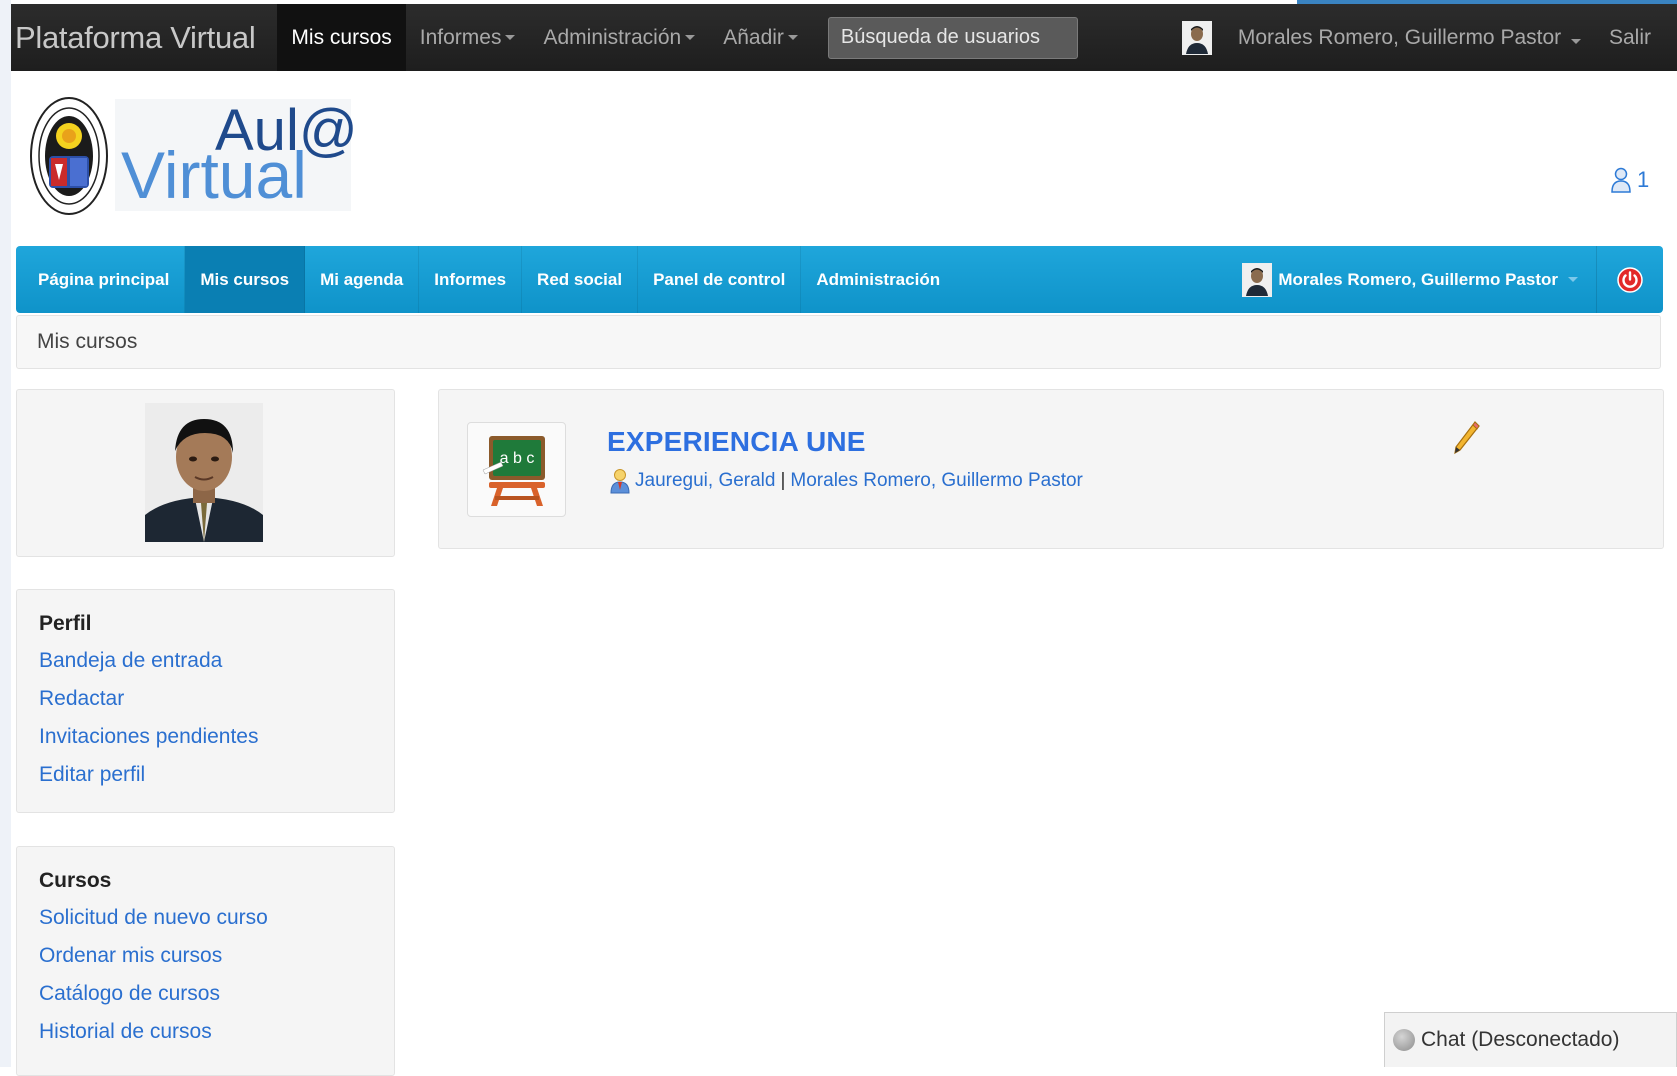 The image size is (1677, 1076). What do you see at coordinates (205, 737) in the screenshot?
I see `link-invitaciones-pendientes: Invitaciones pendientes` at bounding box center [205, 737].